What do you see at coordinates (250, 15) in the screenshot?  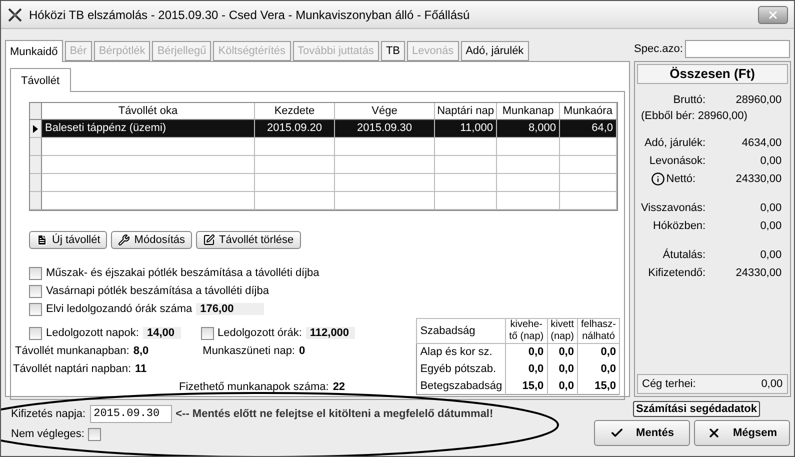 I see `window-title: Hóközi TB elszámolás - 2015.09.30 - Csed Vera - Munkaviszonyban álló - Főállású` at bounding box center [250, 15].